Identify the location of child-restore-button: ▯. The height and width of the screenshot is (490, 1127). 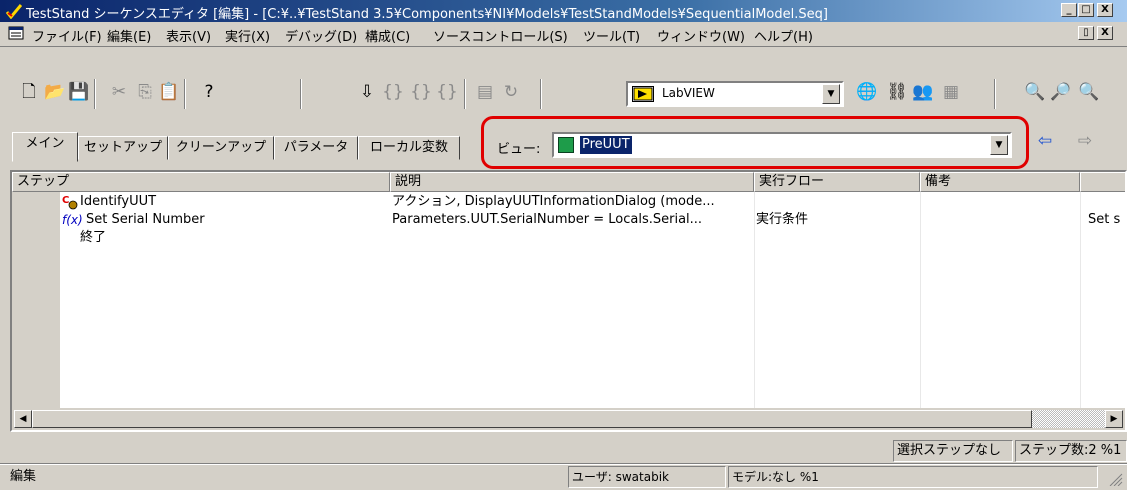
(1086, 33).